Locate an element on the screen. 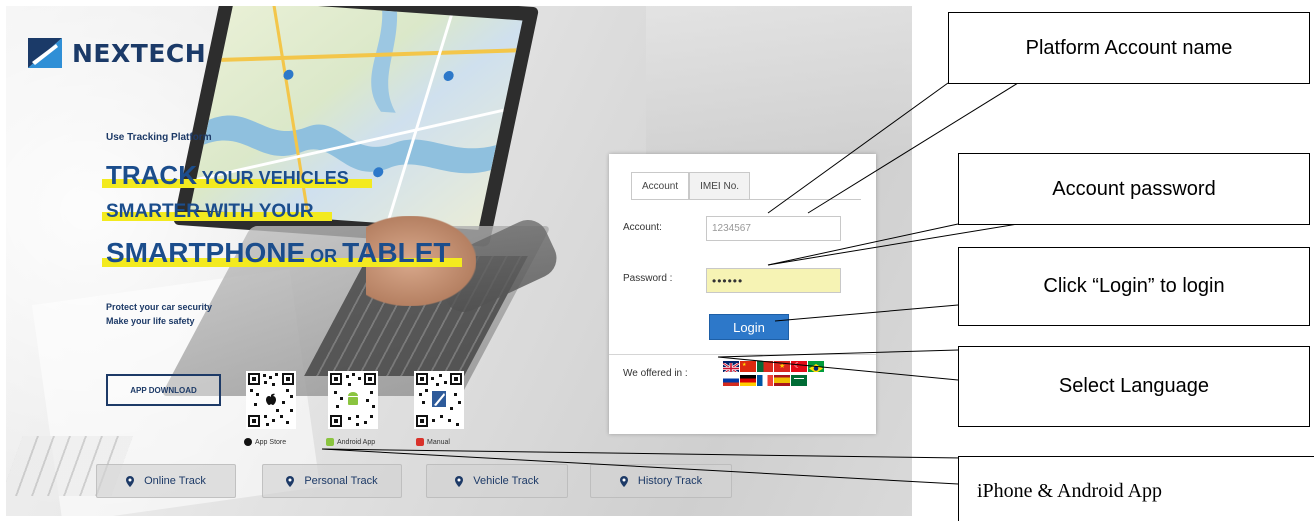 The image size is (1314, 521). languages-label: We offered in : is located at coordinates (655, 373).